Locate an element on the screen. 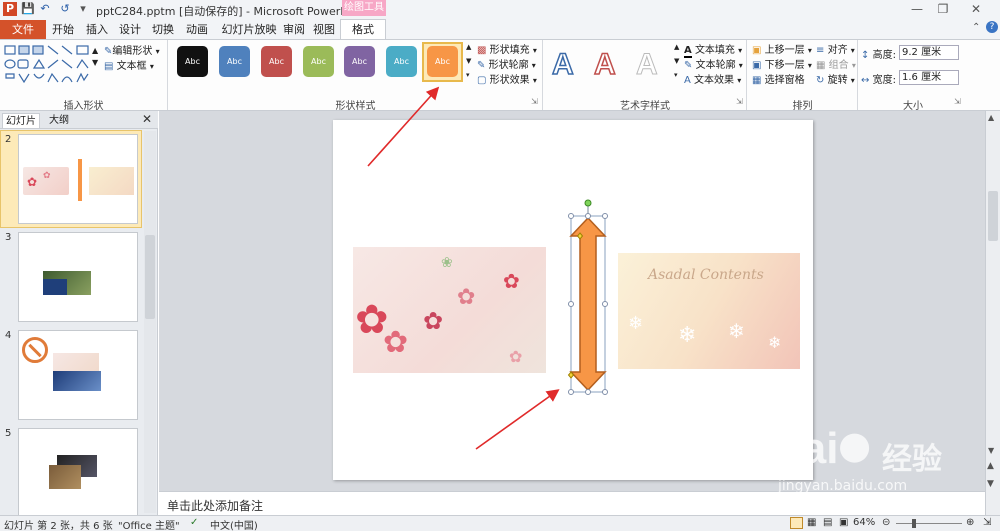 The image size is (1000, 532). tab-review: 审阅 is located at coordinates (294, 30).